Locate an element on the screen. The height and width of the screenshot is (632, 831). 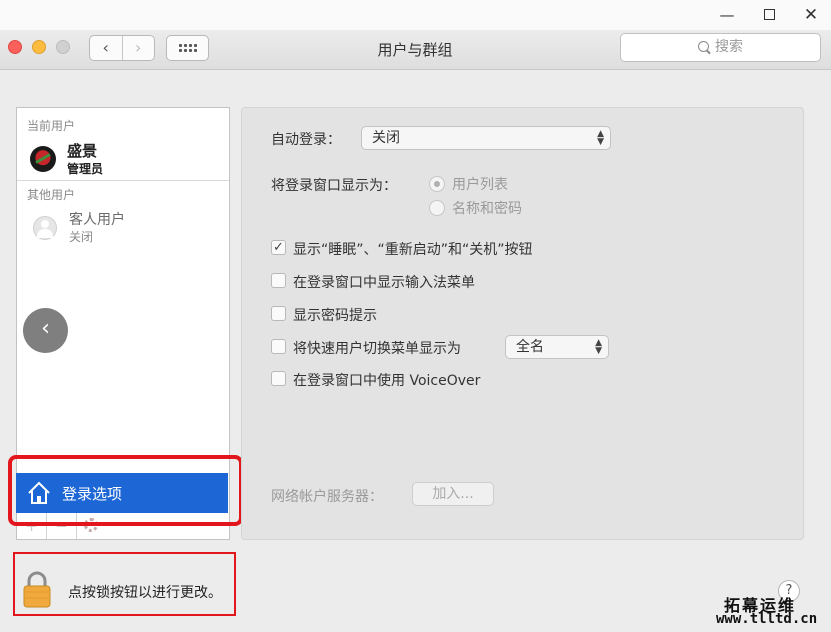
radio-name-password-label: 名称和密码 is located at coordinates (487, 209).